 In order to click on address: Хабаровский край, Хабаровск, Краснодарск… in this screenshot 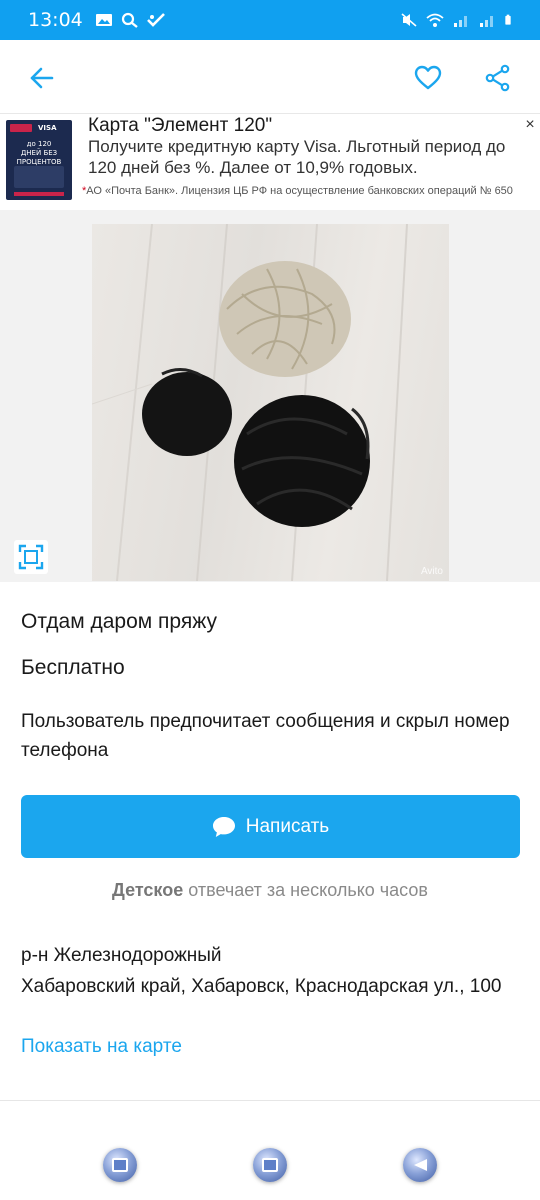, I will do `click(261, 986)`.